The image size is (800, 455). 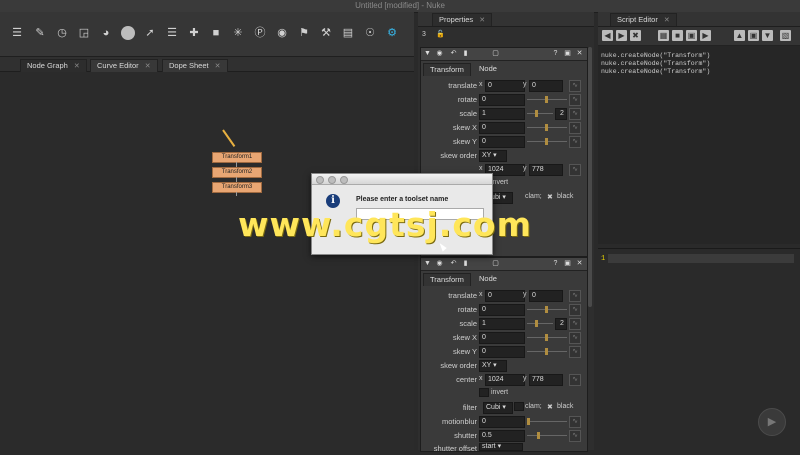 I want to click on channel-icon: ◲, so click(x=84, y=33).